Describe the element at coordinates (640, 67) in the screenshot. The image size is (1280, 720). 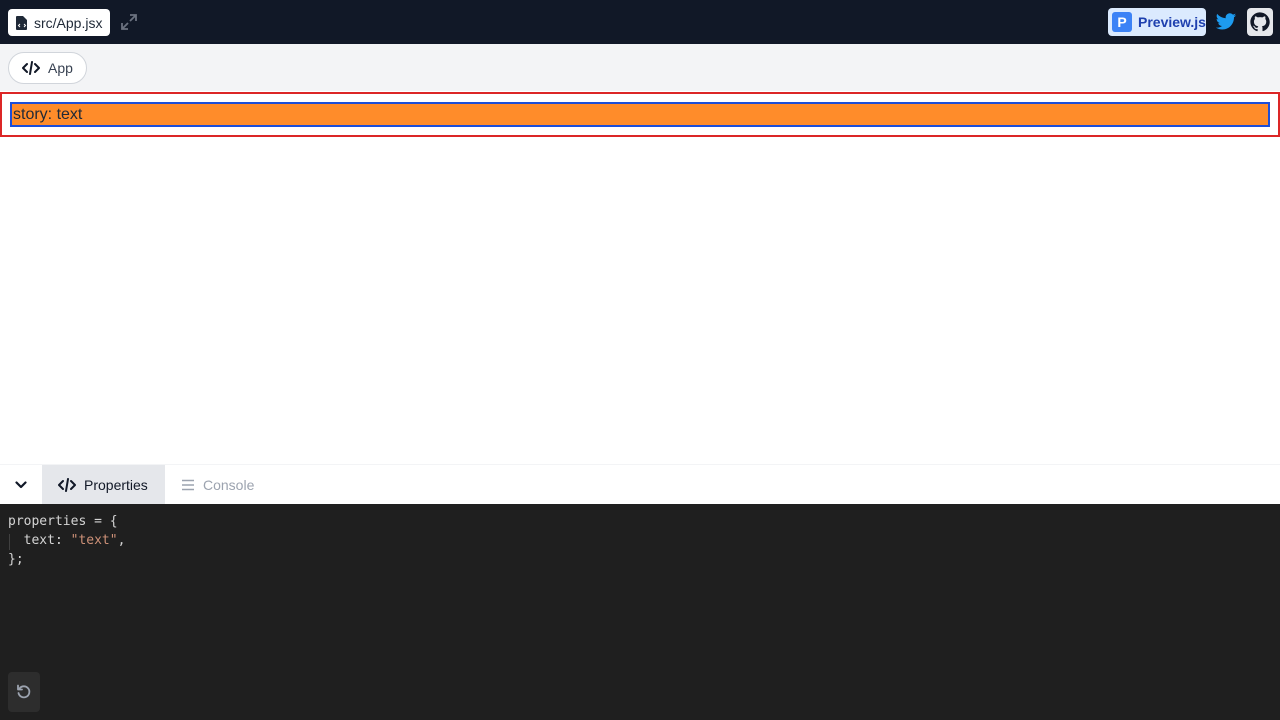
I see `component-bar: App` at that location.